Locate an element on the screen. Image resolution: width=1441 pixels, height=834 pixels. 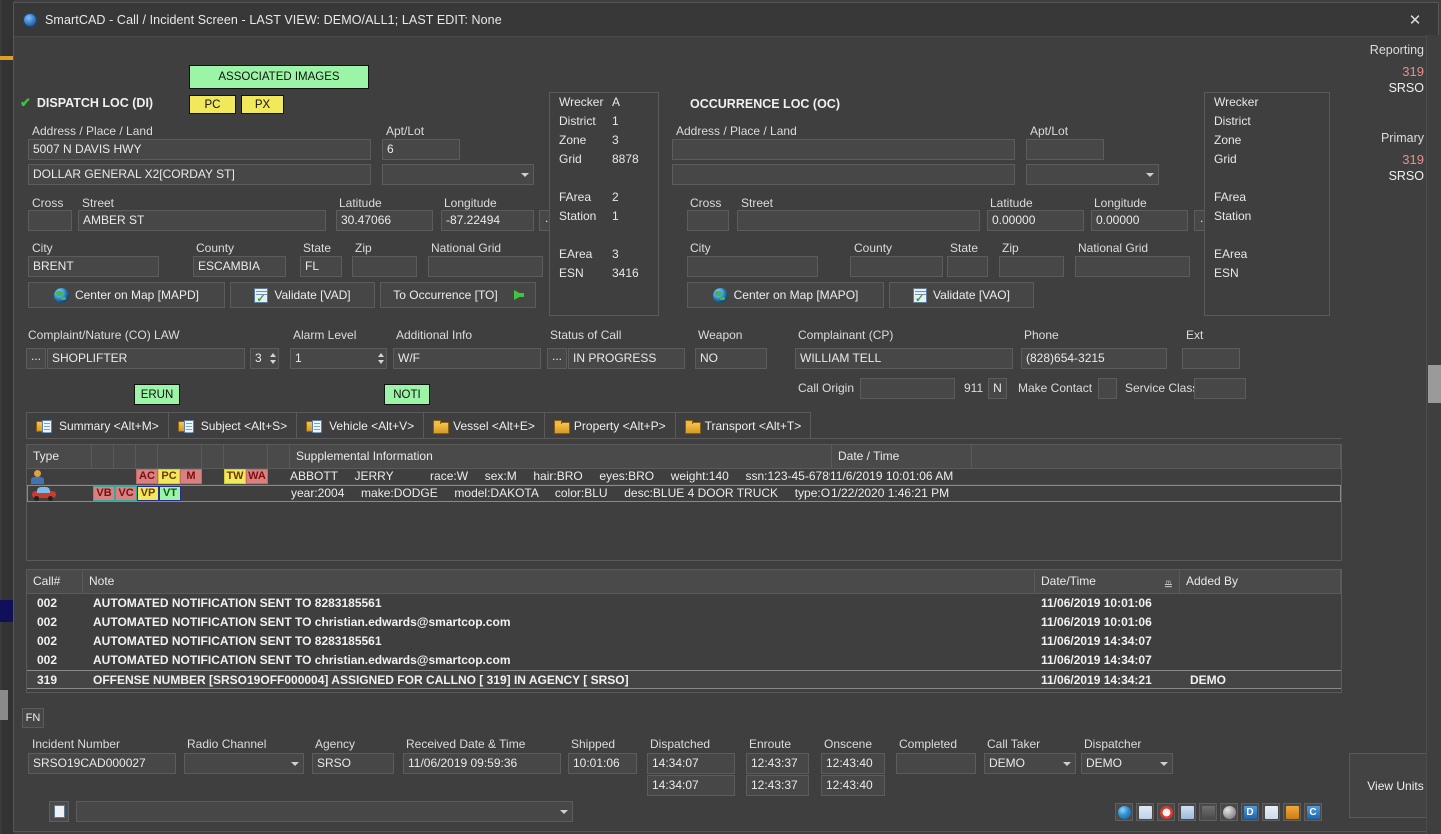
complaint-nature-input: SHOPLIFTER is located at coordinates (146, 358).